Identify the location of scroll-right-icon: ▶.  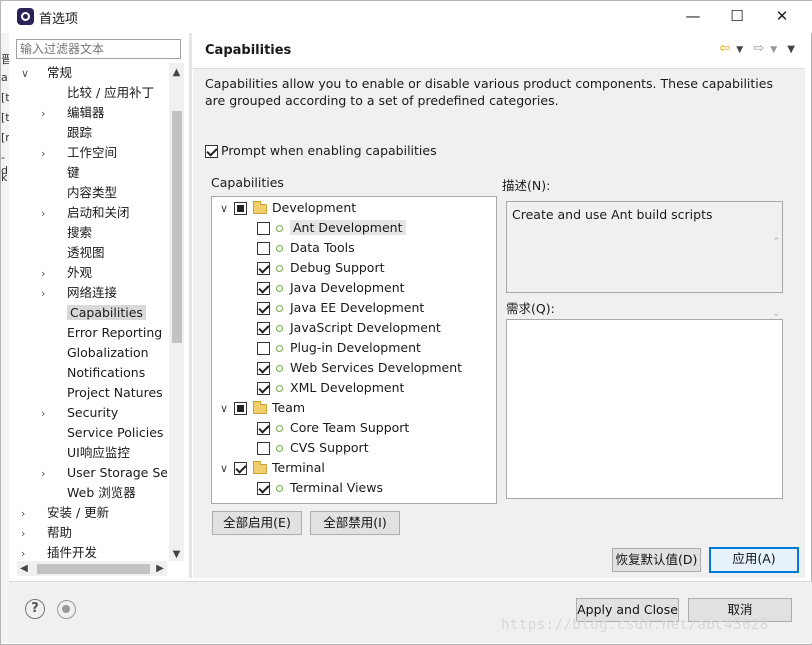
(160, 568).